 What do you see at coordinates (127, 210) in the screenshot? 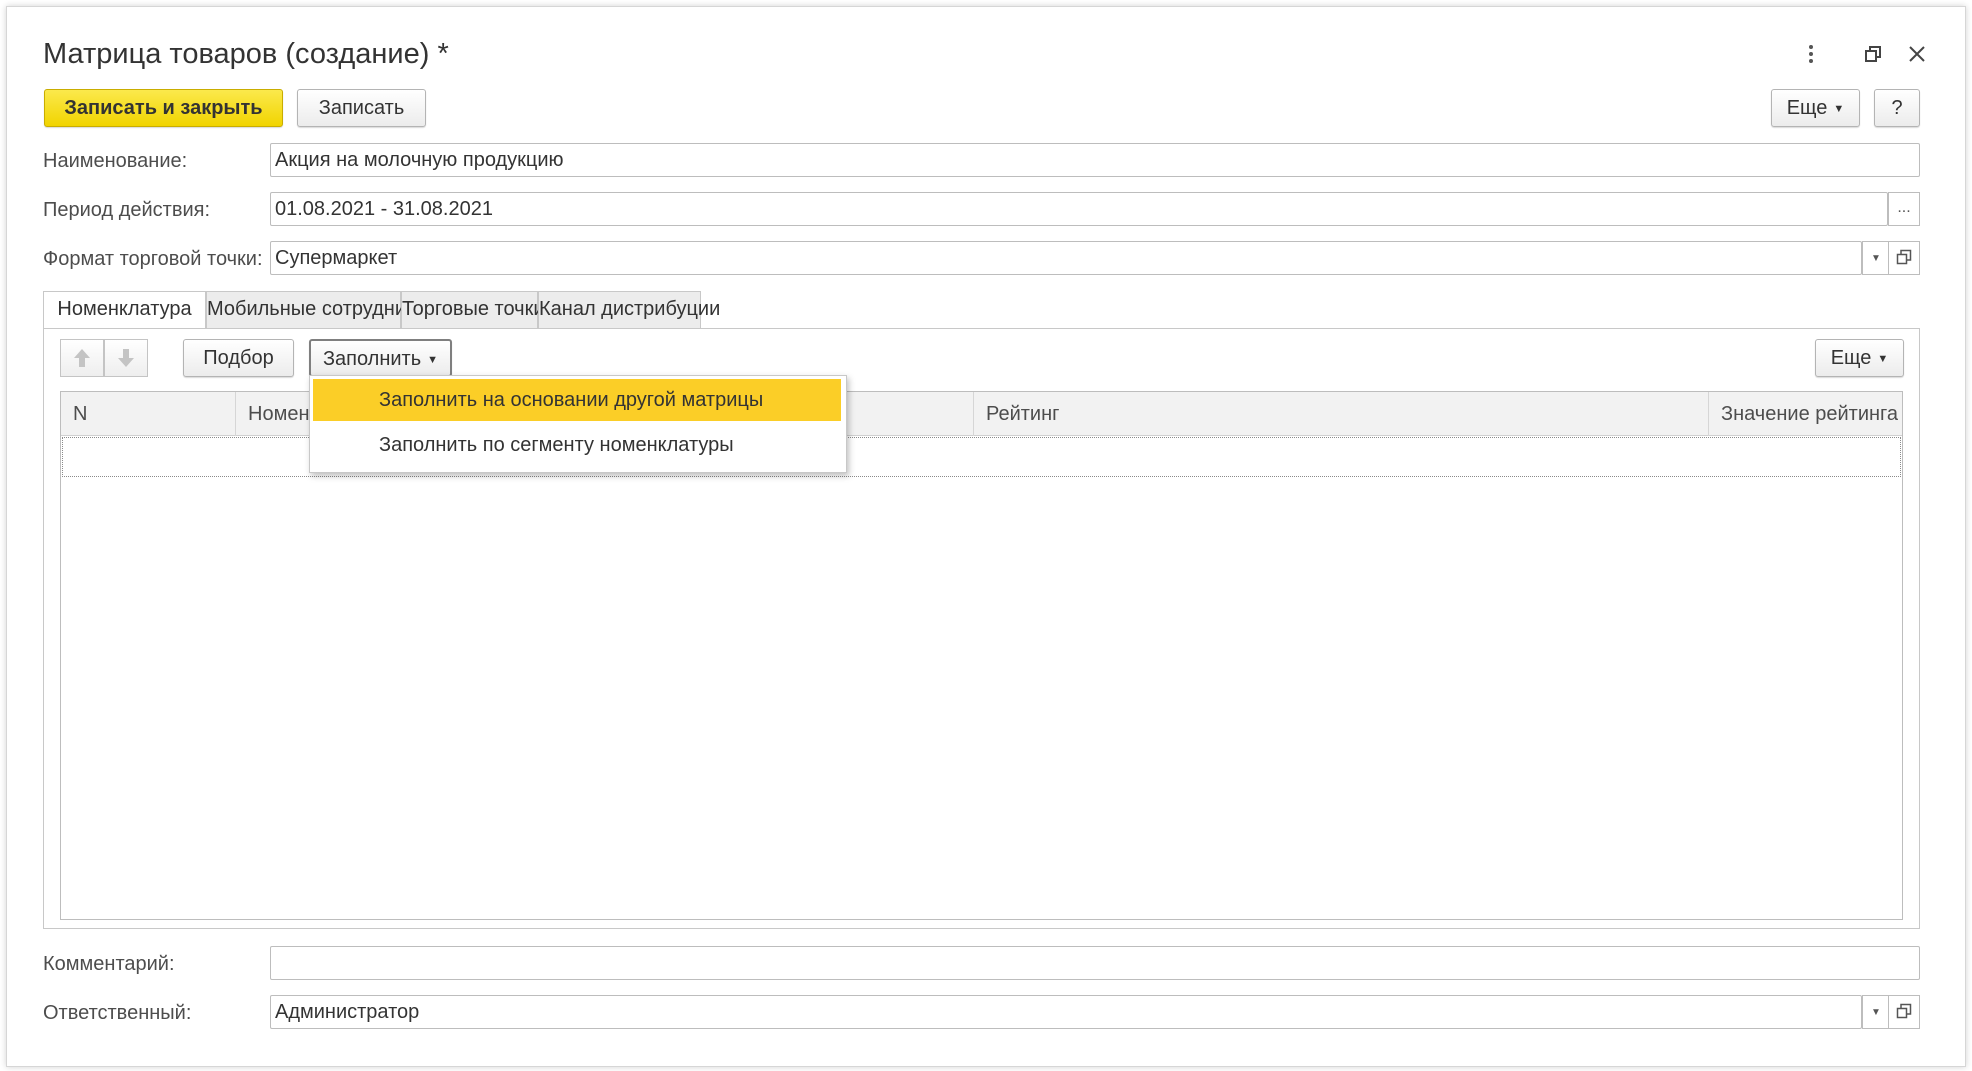
I see `period-label: Период действия:` at bounding box center [127, 210].